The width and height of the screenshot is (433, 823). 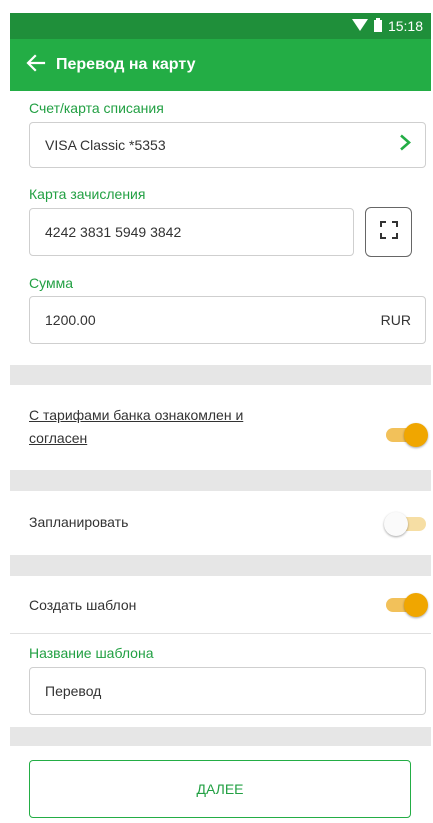 I want to click on back-button, so click(x=36, y=65).